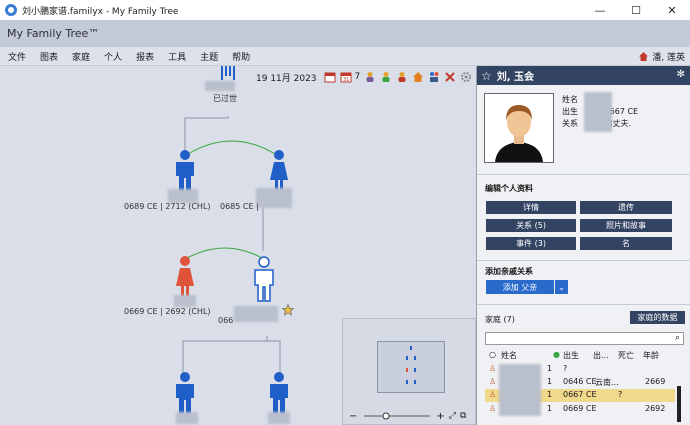  What do you see at coordinates (49, 56) in the screenshot?
I see `menu-charts: 图表` at bounding box center [49, 56].